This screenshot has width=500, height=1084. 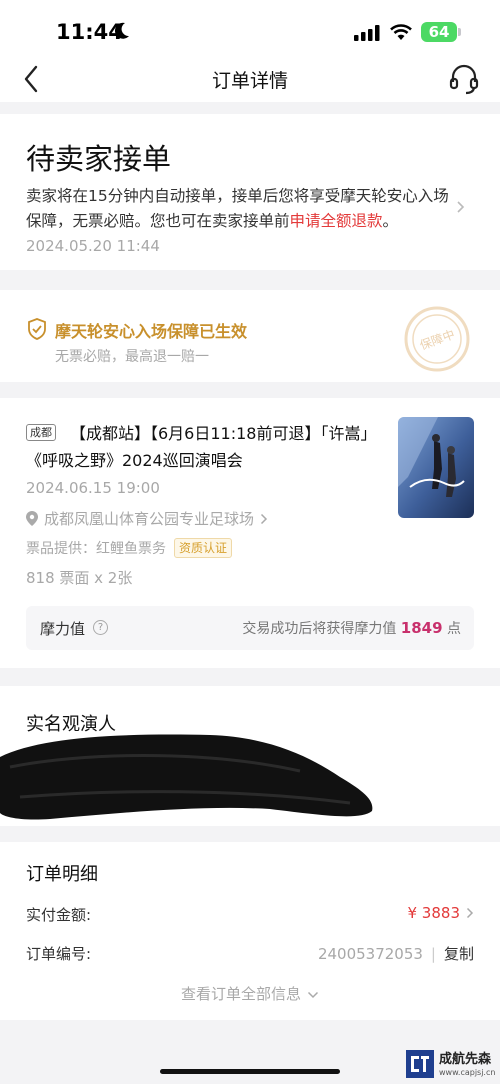 I want to click on copy-button: 复制, so click(x=459, y=953).